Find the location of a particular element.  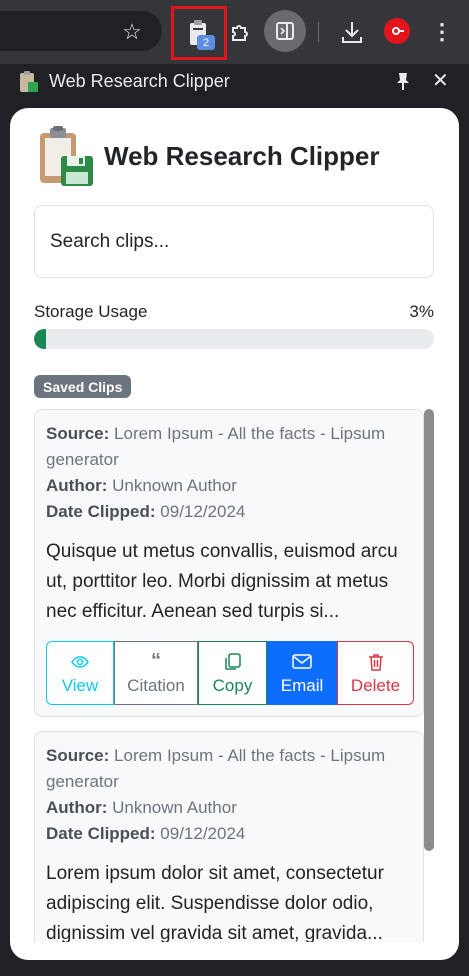

email-button: Email is located at coordinates (302, 673).